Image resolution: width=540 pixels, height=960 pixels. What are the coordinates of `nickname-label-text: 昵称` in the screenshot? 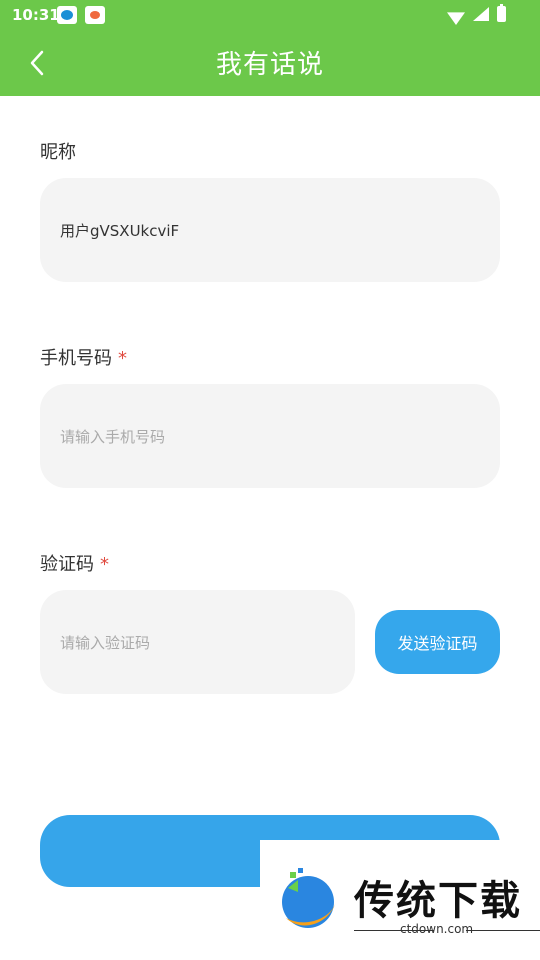 It's located at (58, 152).